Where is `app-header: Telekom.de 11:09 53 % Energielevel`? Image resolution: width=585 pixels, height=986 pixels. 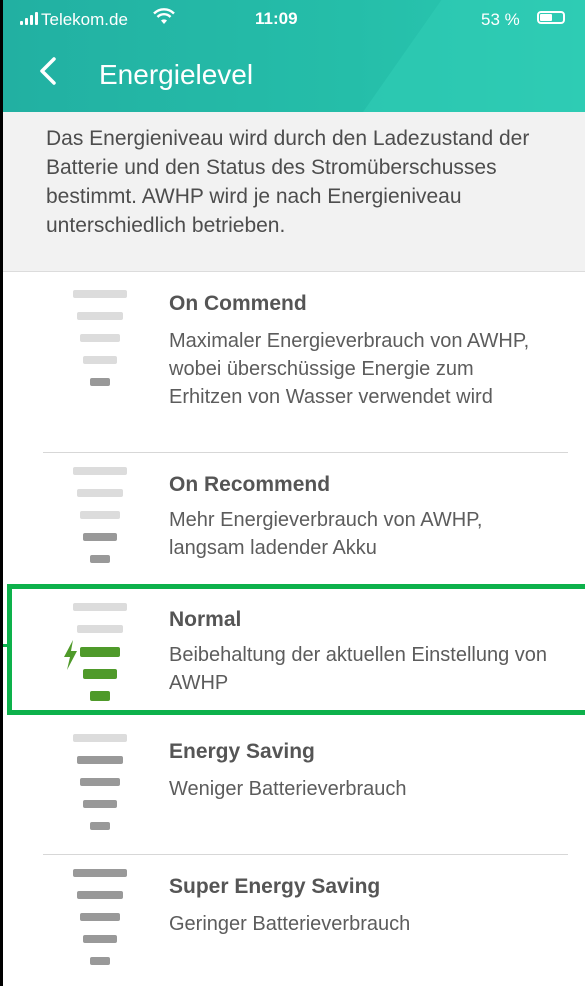
app-header: Telekom.de 11:09 53 % Energielevel is located at coordinates (294, 56).